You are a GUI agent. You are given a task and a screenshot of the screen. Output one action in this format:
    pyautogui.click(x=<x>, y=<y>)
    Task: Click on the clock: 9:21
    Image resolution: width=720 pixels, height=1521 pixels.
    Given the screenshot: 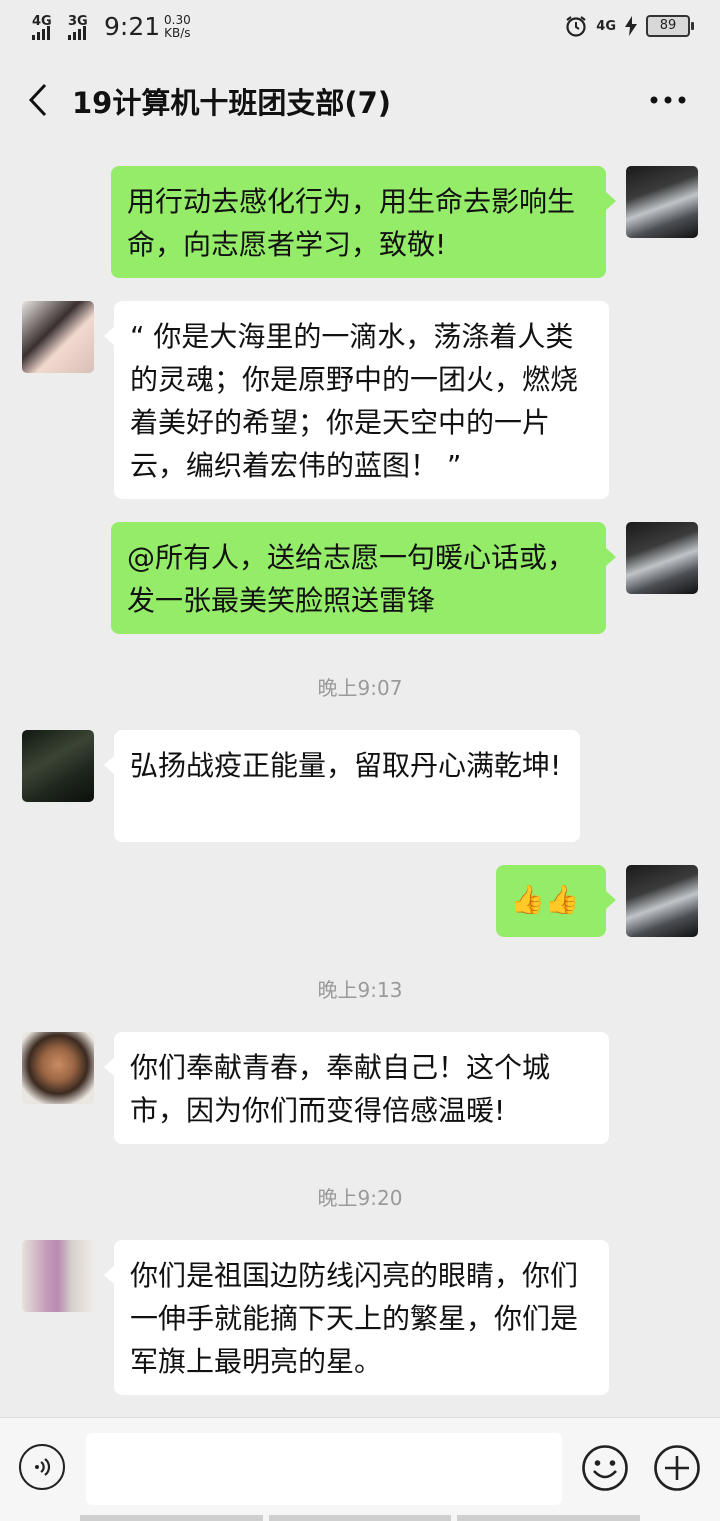 What is the action you would take?
    pyautogui.click(x=132, y=26)
    